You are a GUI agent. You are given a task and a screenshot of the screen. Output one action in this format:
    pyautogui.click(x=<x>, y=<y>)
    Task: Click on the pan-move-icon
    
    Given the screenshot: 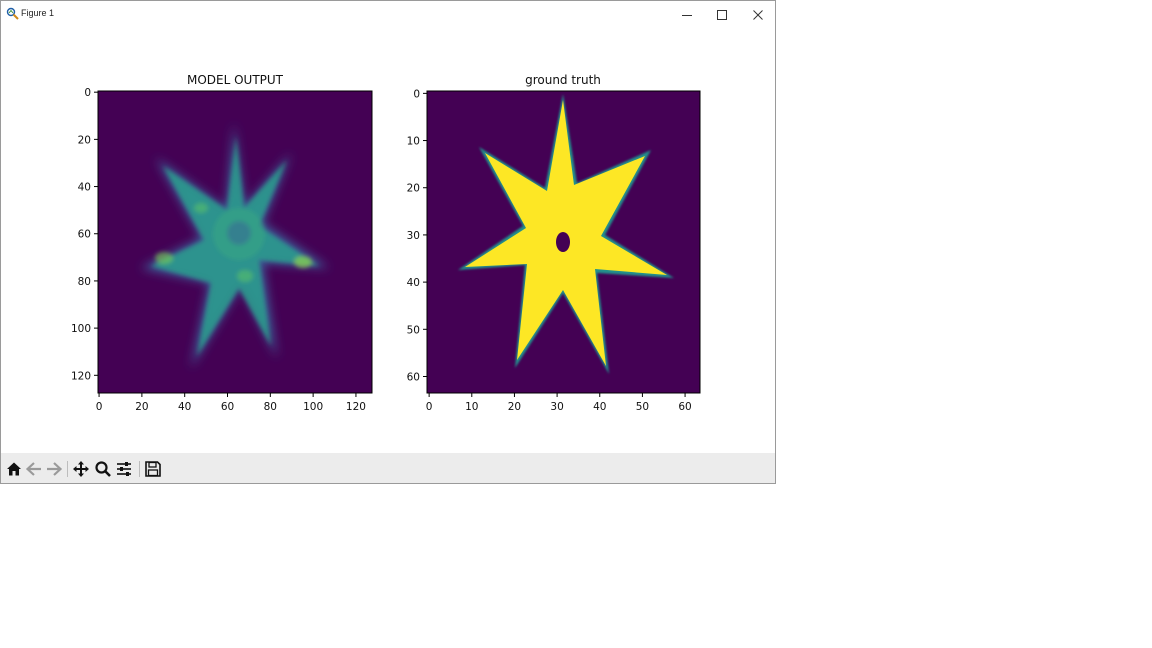 What is the action you would take?
    pyautogui.click(x=81, y=469)
    